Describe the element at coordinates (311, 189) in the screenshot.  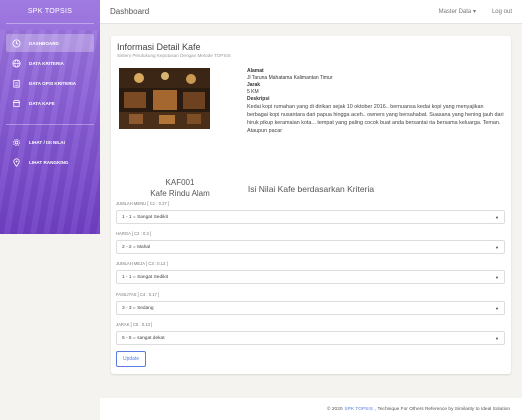
I see `criteria-section-title: Isi Nilai Kafe berdasarkan Kriteria` at that location.